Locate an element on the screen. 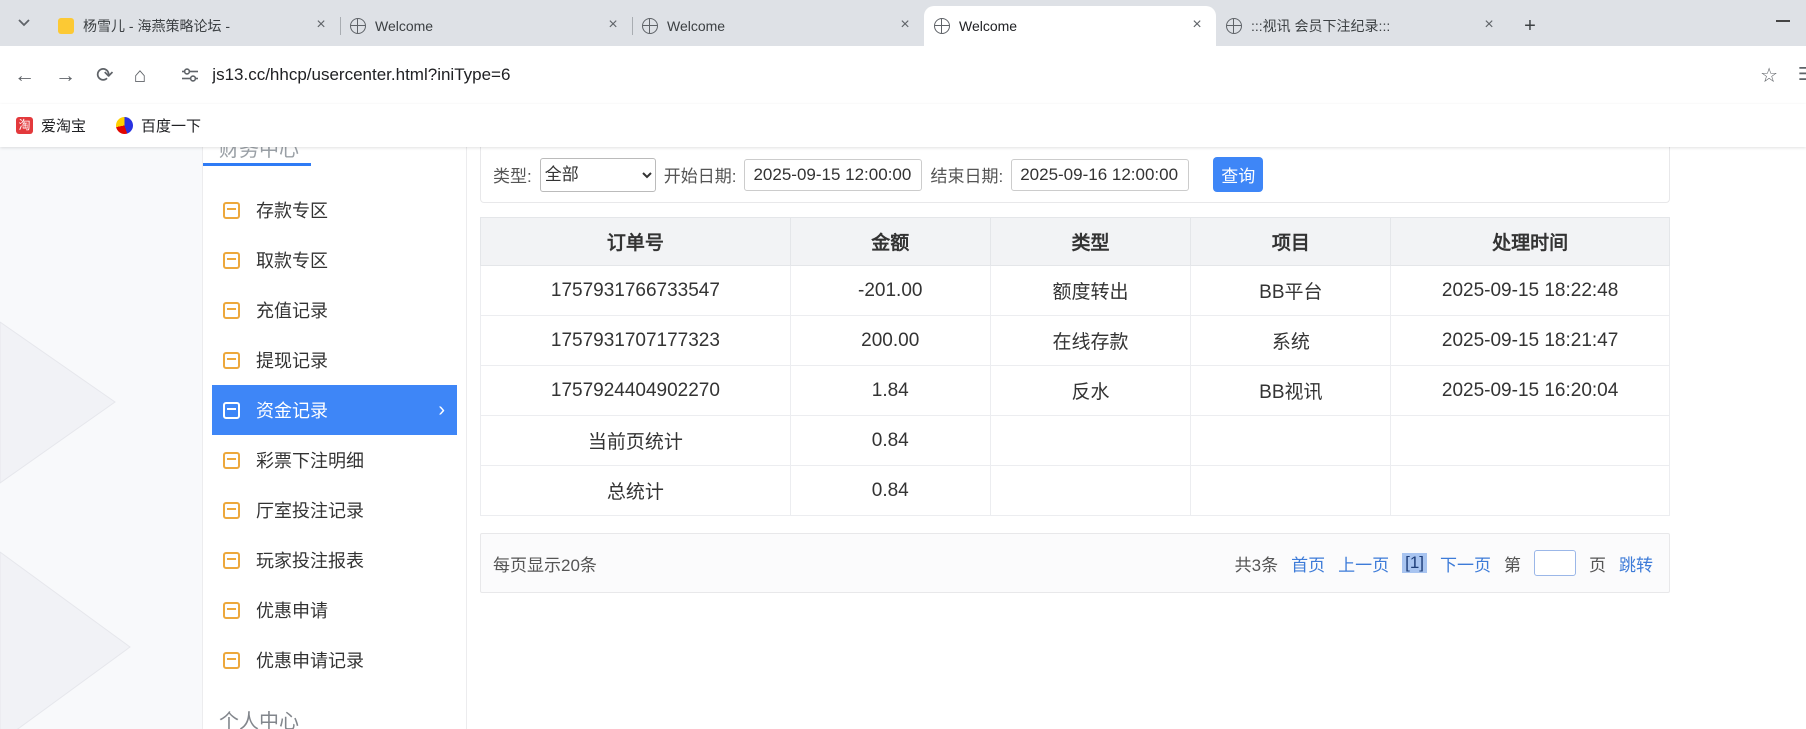 The height and width of the screenshot is (729, 1806). table-cell: -201.00 is located at coordinates (890, 290).